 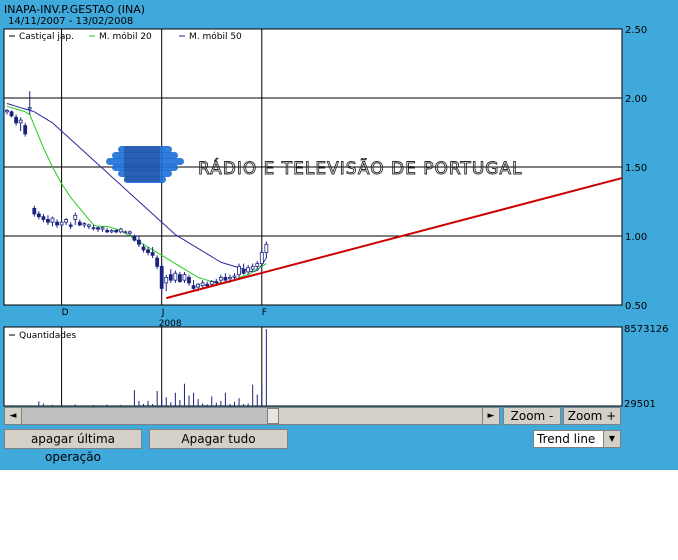 I want to click on y-tick-label: 1.50, so click(x=636, y=168).